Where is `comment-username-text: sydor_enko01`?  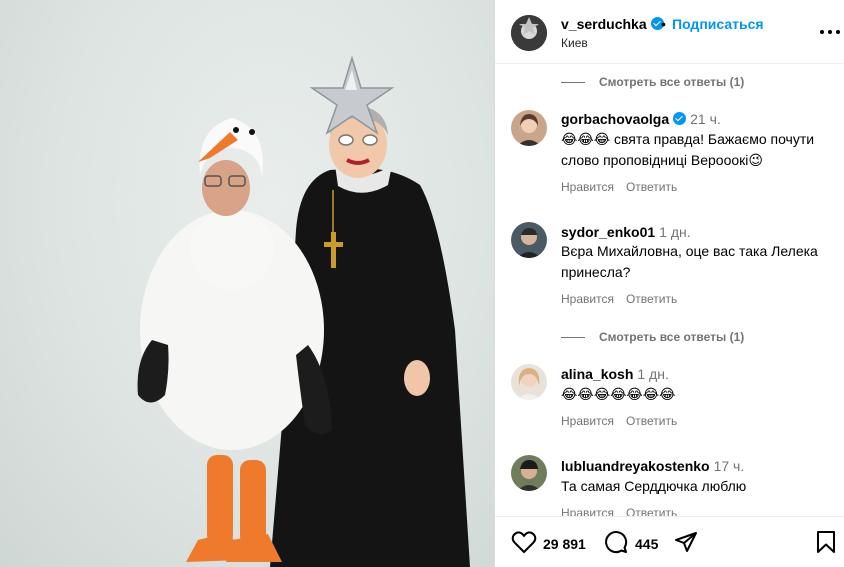
comment-username-text: sydor_enko01 is located at coordinates (608, 232).